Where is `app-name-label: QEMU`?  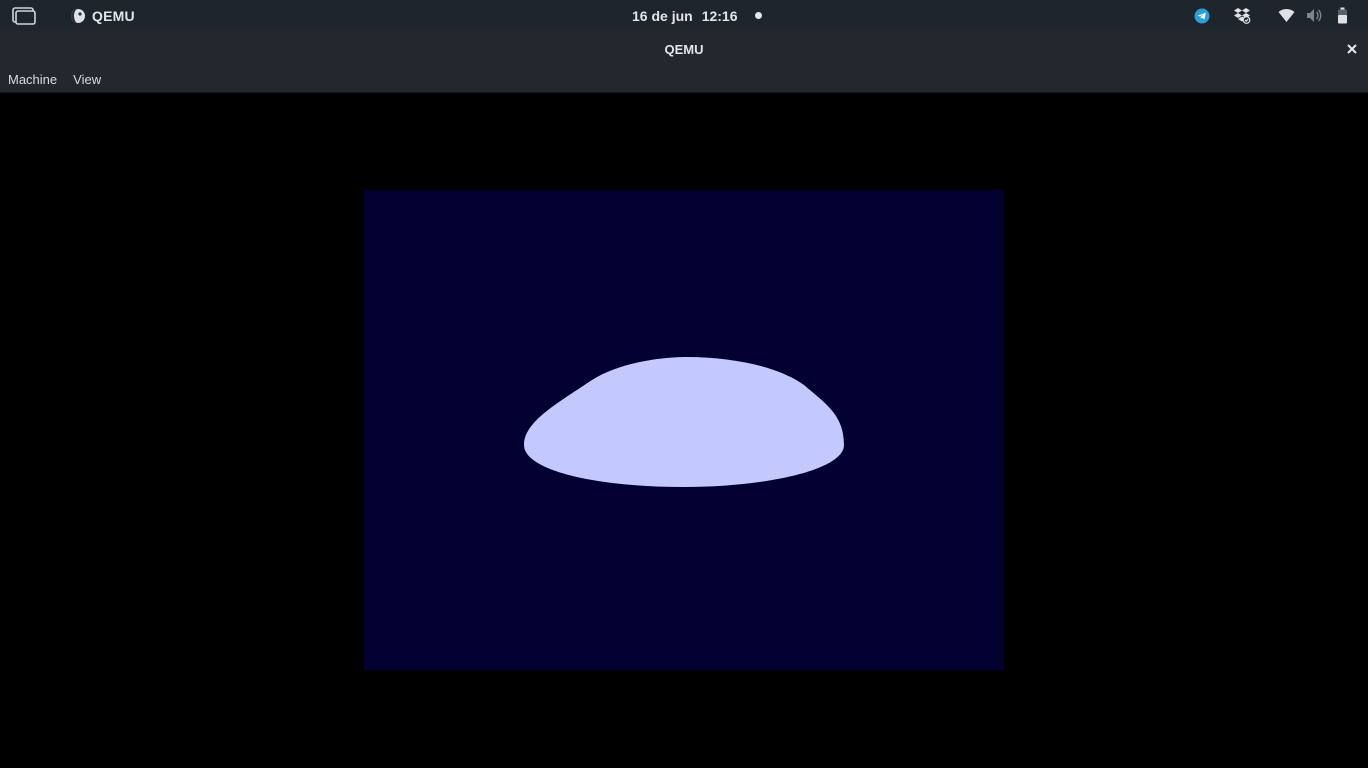
app-name-label: QEMU is located at coordinates (113, 15).